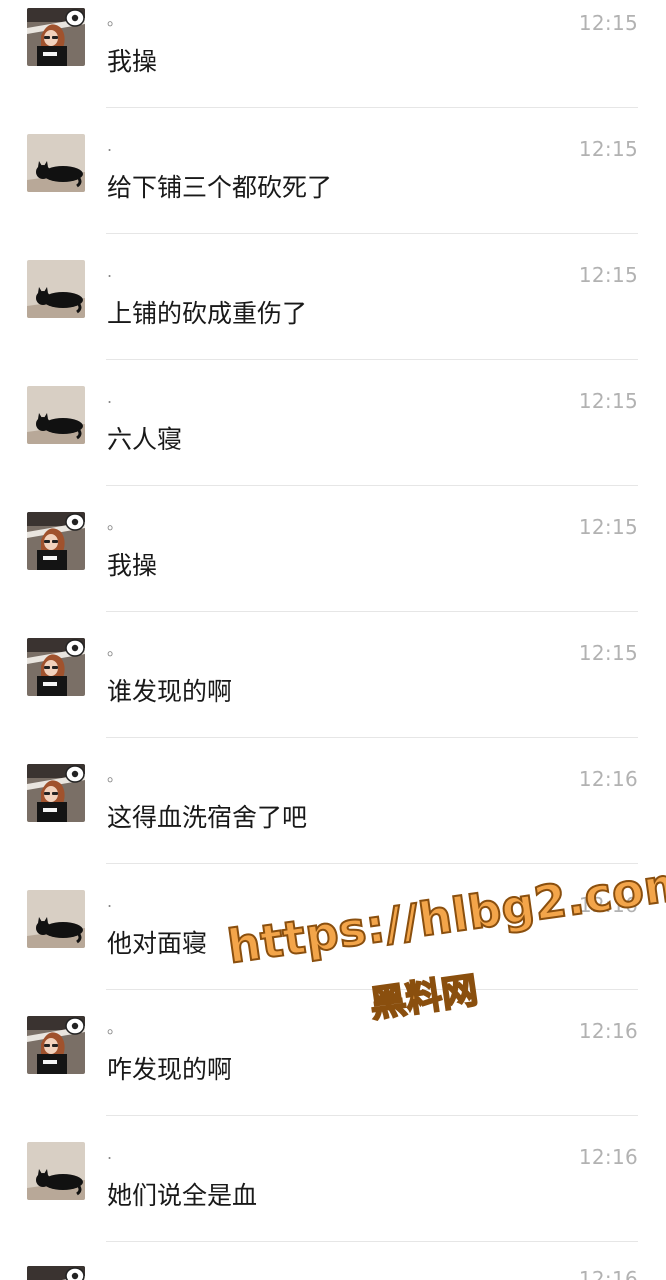  I want to click on message-item: . 12:16 她们说全是血, so click(333, 1197).